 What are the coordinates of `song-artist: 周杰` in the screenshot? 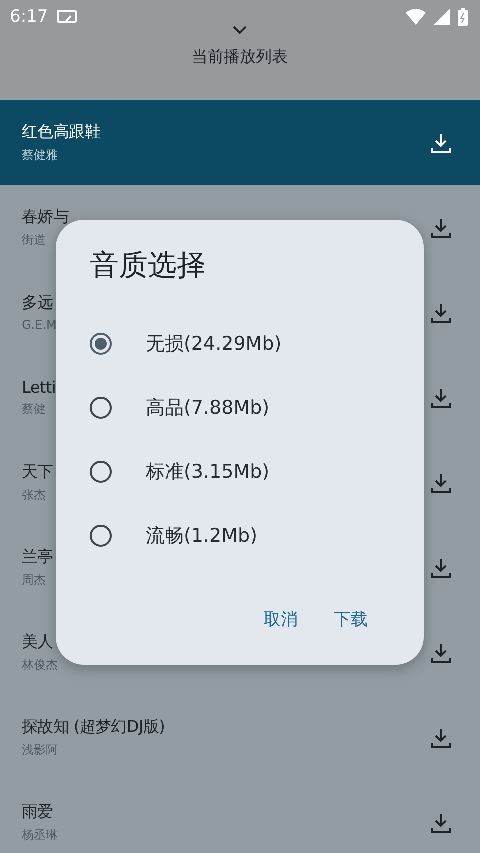 It's located at (34, 580).